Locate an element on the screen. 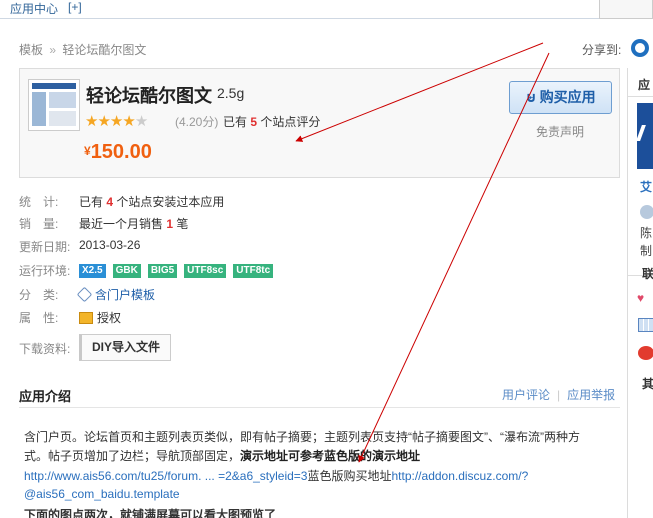 This screenshot has height=518, width=653. developer-desc-2: 制, is located at coordinates (646, 251).